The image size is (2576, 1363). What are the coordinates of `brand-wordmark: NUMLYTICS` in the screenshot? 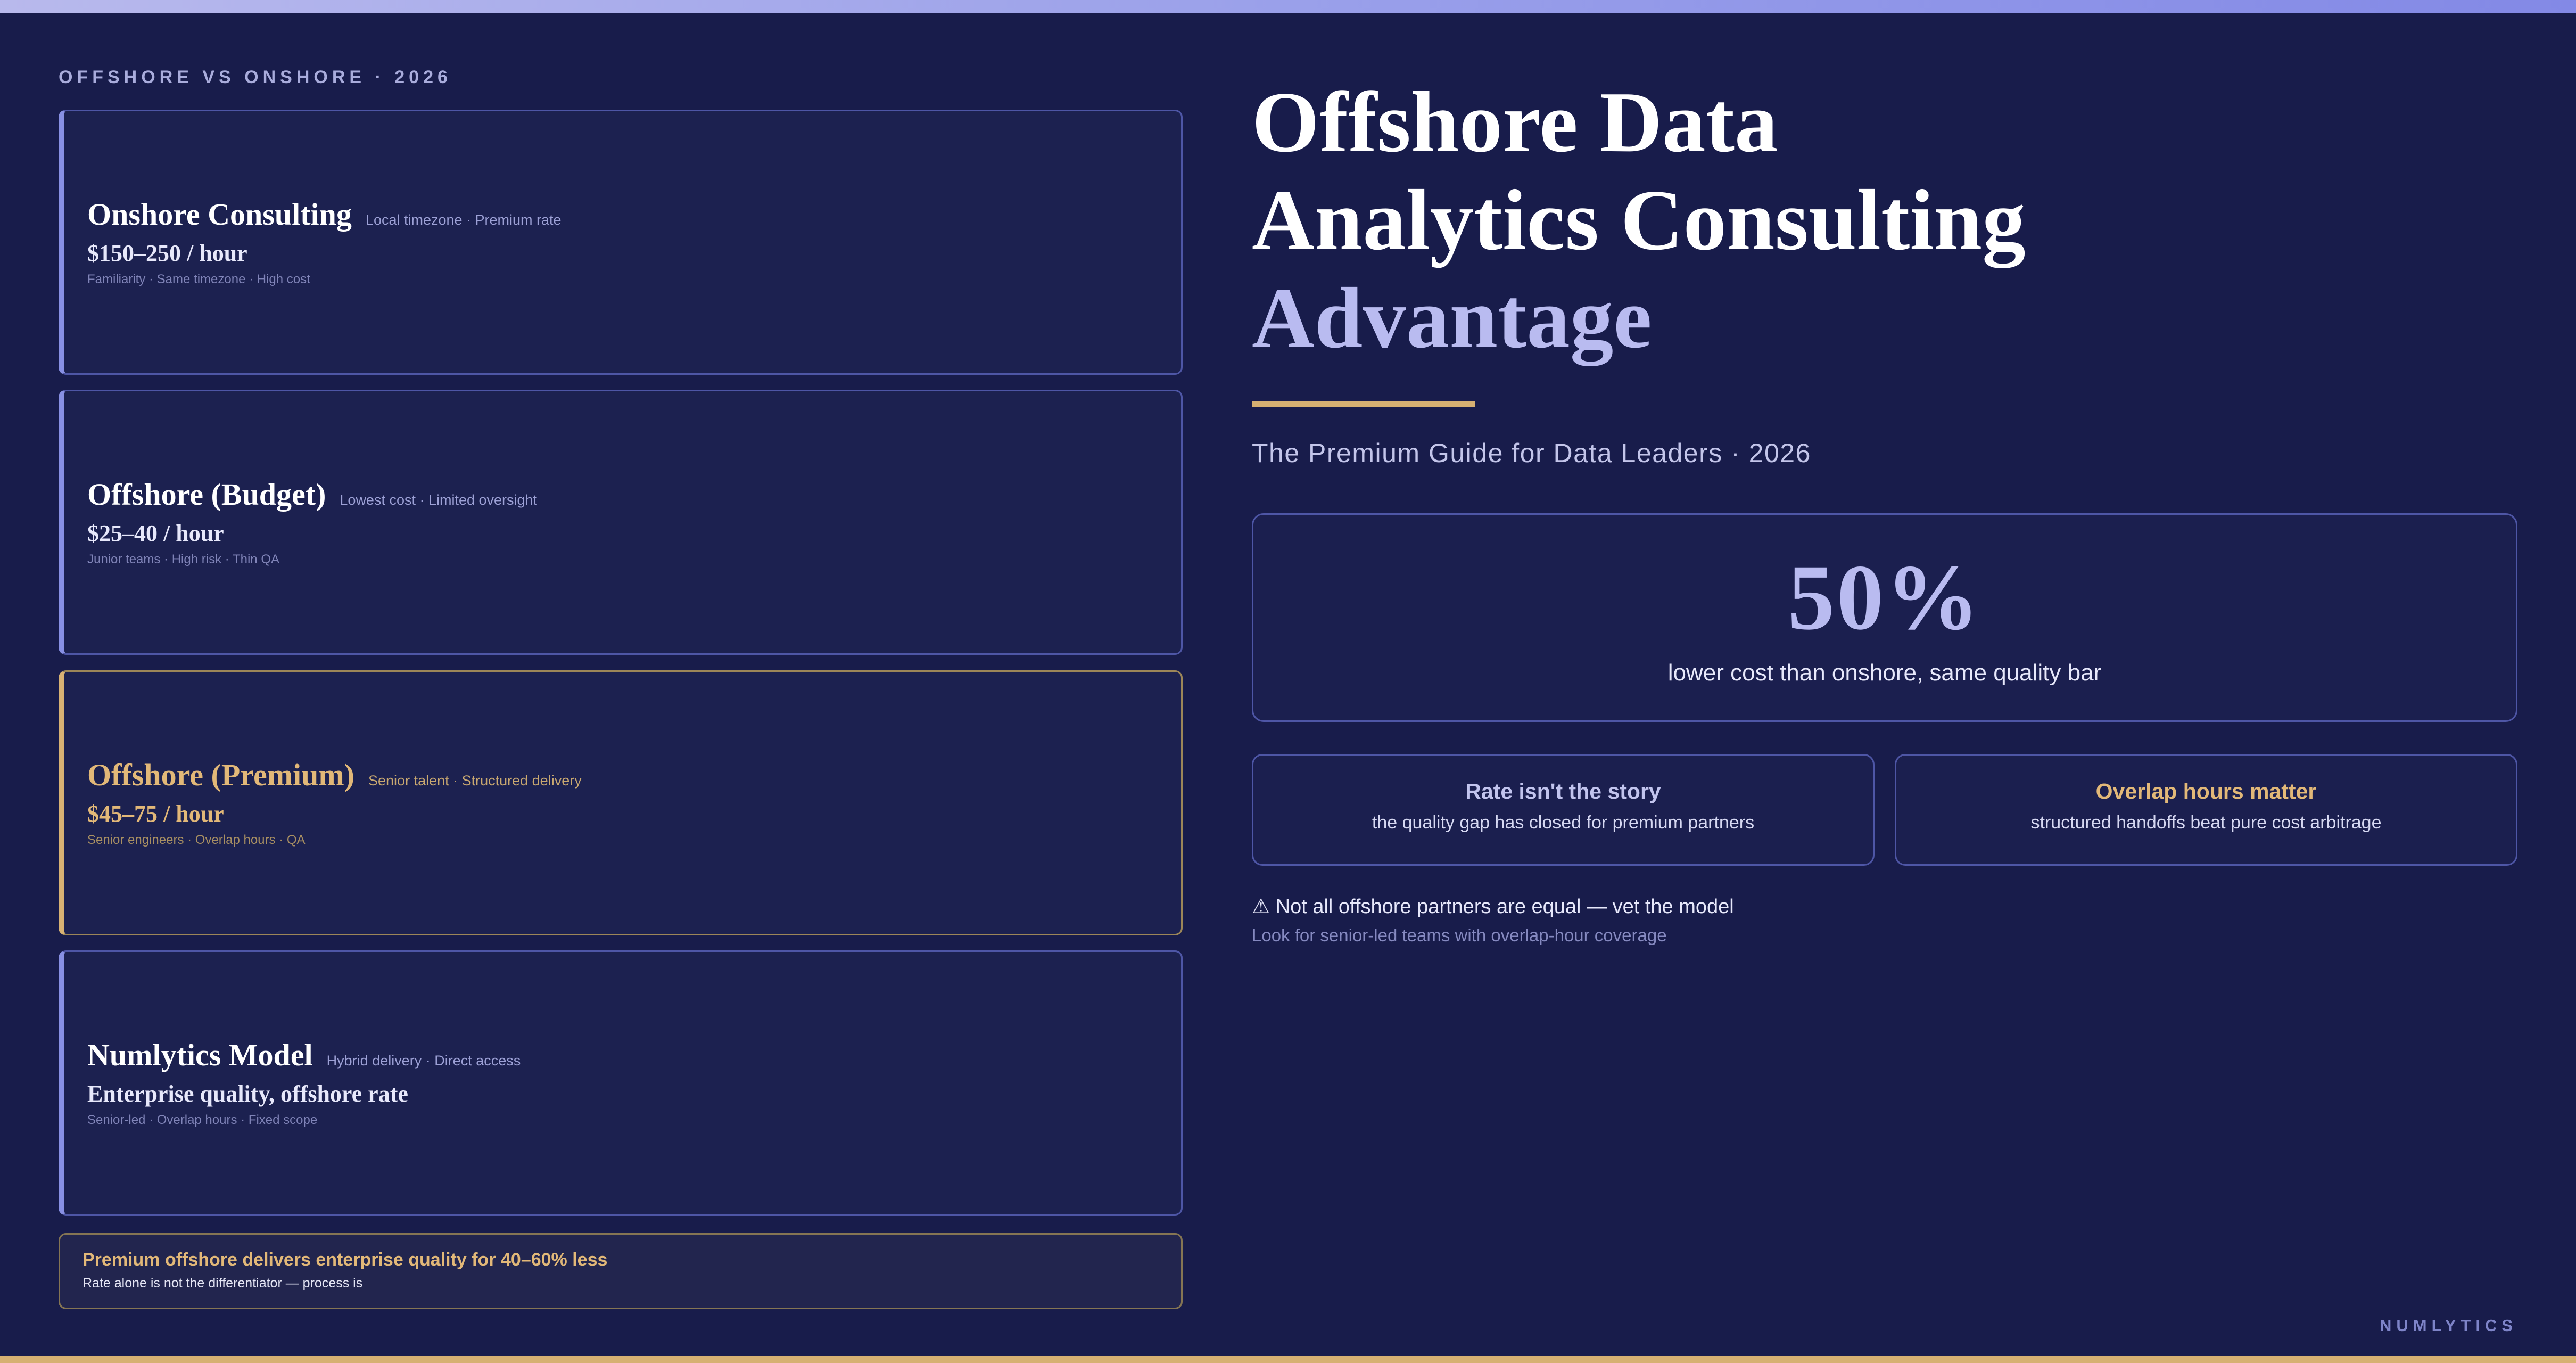 It's located at (2448, 1326).